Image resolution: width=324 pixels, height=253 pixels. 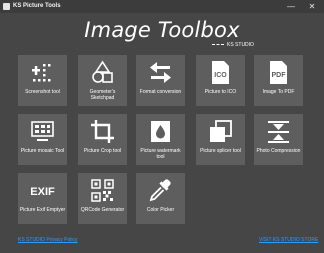 I want to click on tool-label: Picture Crop tool, so click(x=102, y=151).